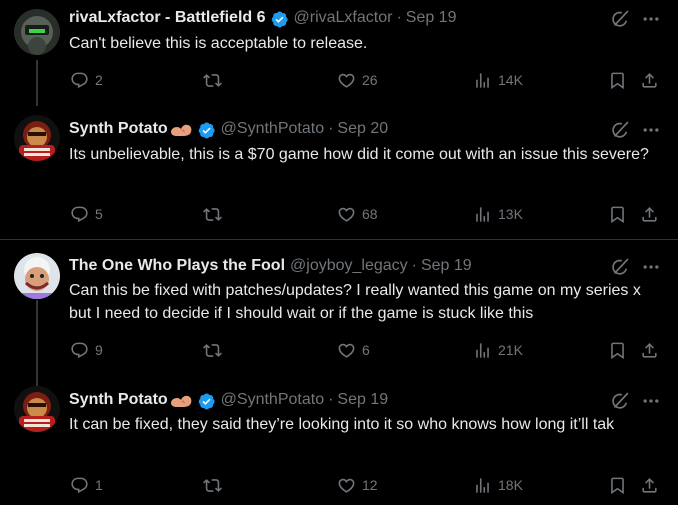  What do you see at coordinates (357, 80) in the screenshot?
I see `like-button: 26` at bounding box center [357, 80].